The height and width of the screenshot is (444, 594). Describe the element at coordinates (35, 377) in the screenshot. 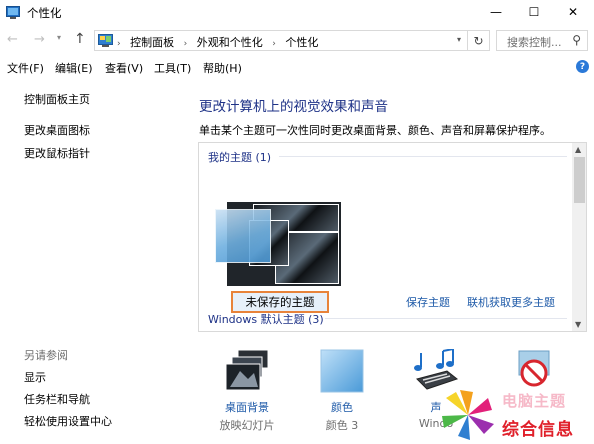

I see `sidebar-link-display: 显示` at that location.